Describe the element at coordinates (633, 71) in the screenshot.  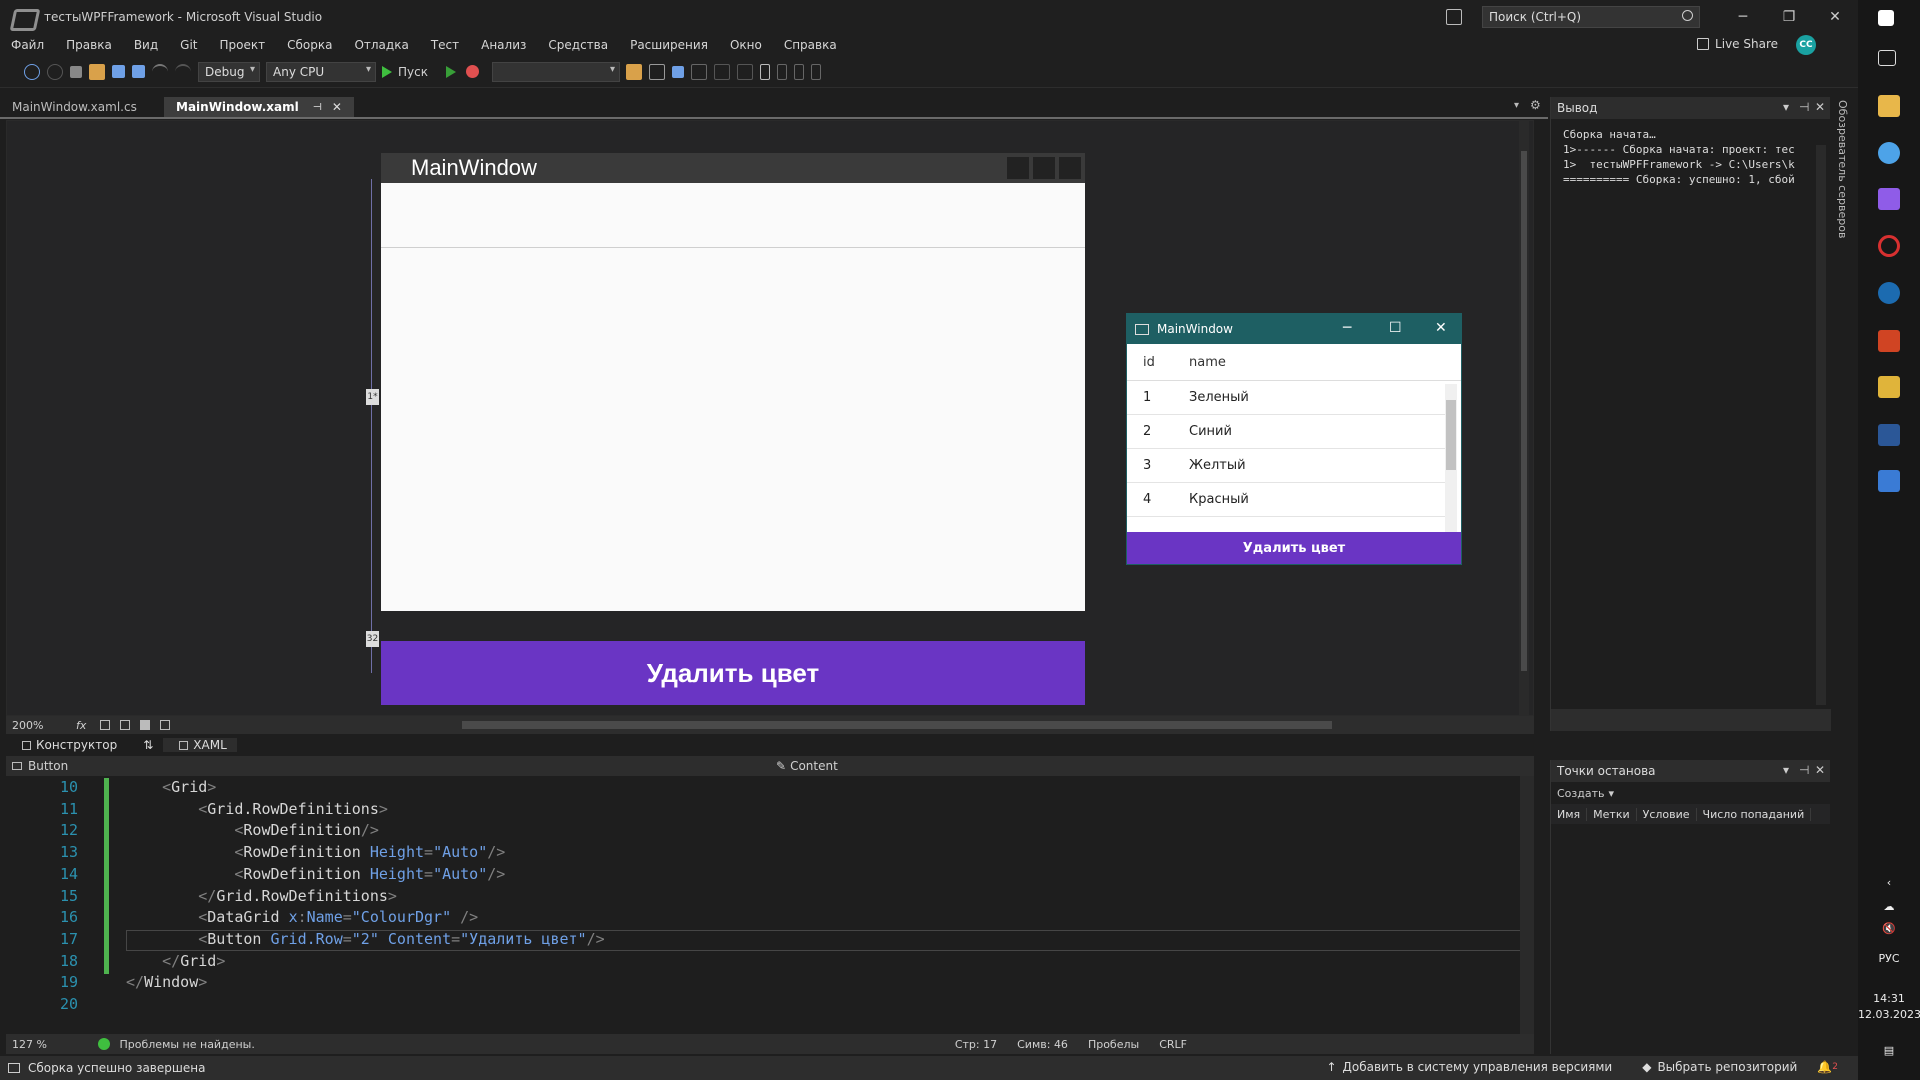
I see `solution-explorer-icon` at that location.